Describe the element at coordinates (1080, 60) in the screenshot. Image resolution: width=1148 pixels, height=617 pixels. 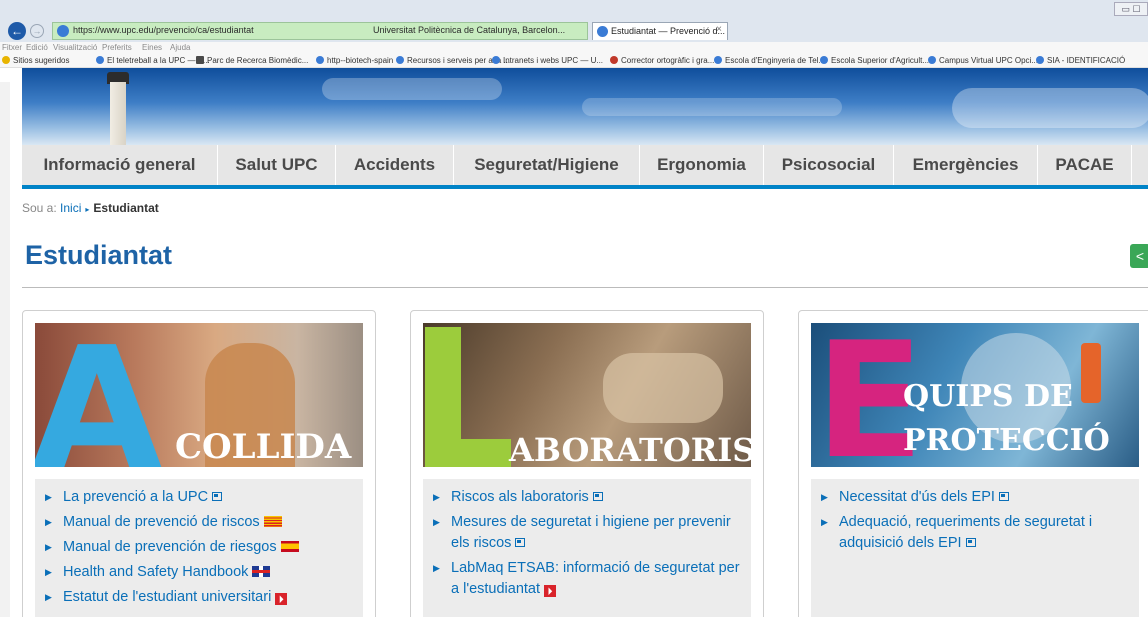
I see `favorite-item: SIA - IDENTIFICACIÓ` at that location.